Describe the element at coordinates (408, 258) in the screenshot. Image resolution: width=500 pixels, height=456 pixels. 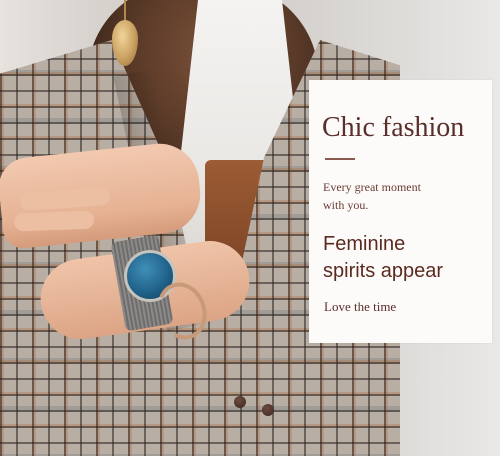
I see `tagline: Feminine spirits appear` at that location.